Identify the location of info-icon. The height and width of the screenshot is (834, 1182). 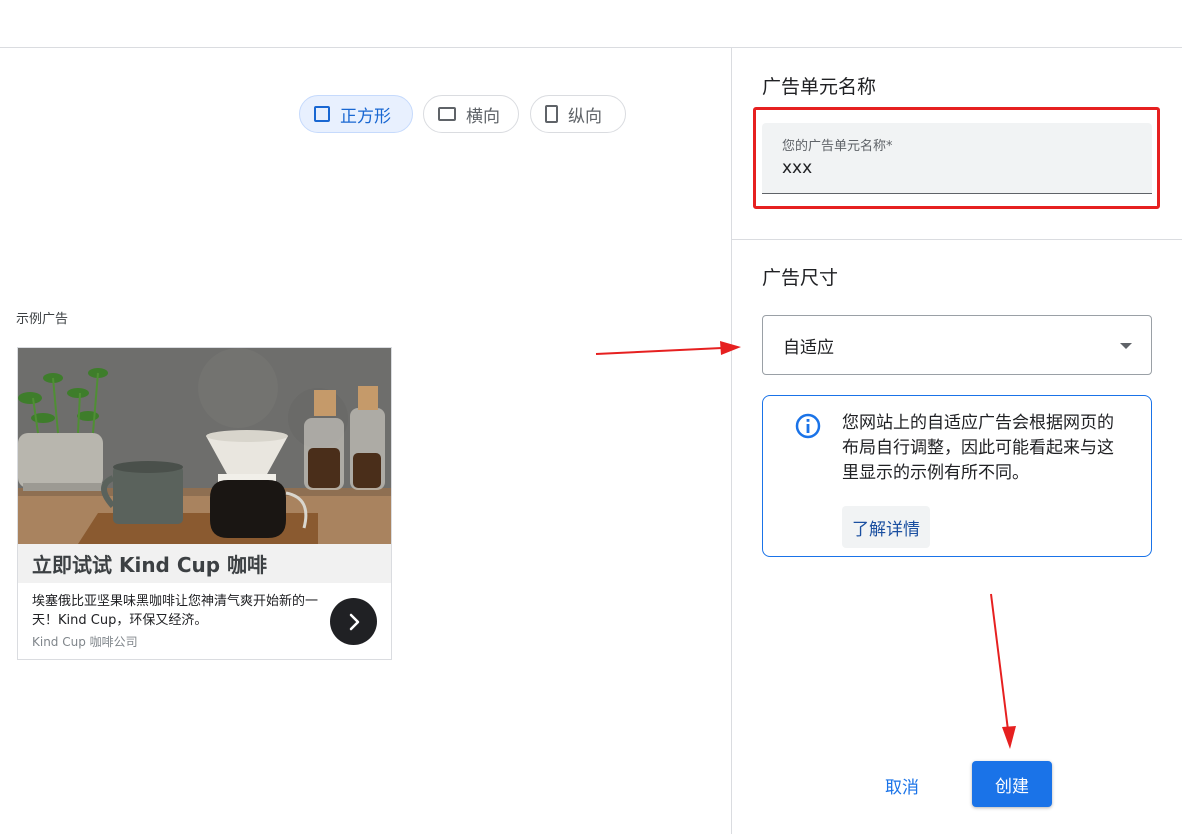
(808, 426).